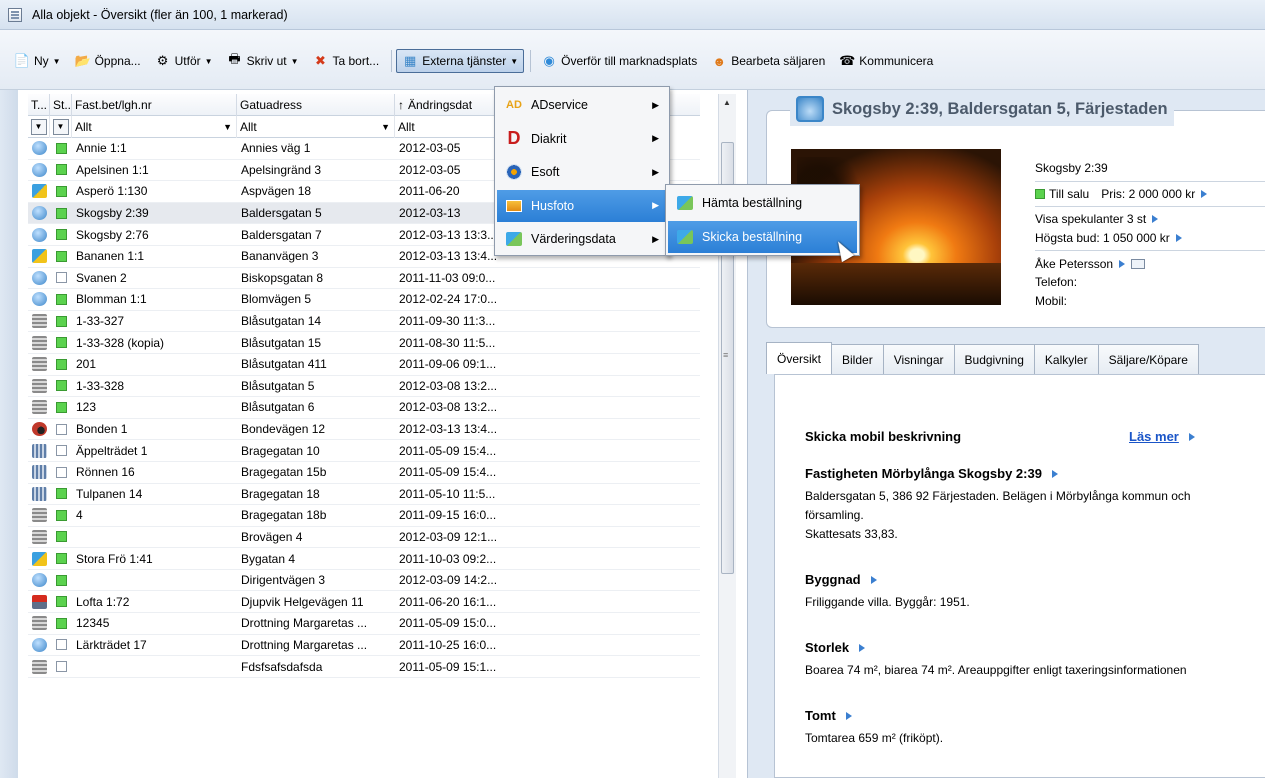 The image size is (1265, 778). What do you see at coordinates (112, 234) in the screenshot?
I see `row-fastbet: Skogsby 2:76` at bounding box center [112, 234].